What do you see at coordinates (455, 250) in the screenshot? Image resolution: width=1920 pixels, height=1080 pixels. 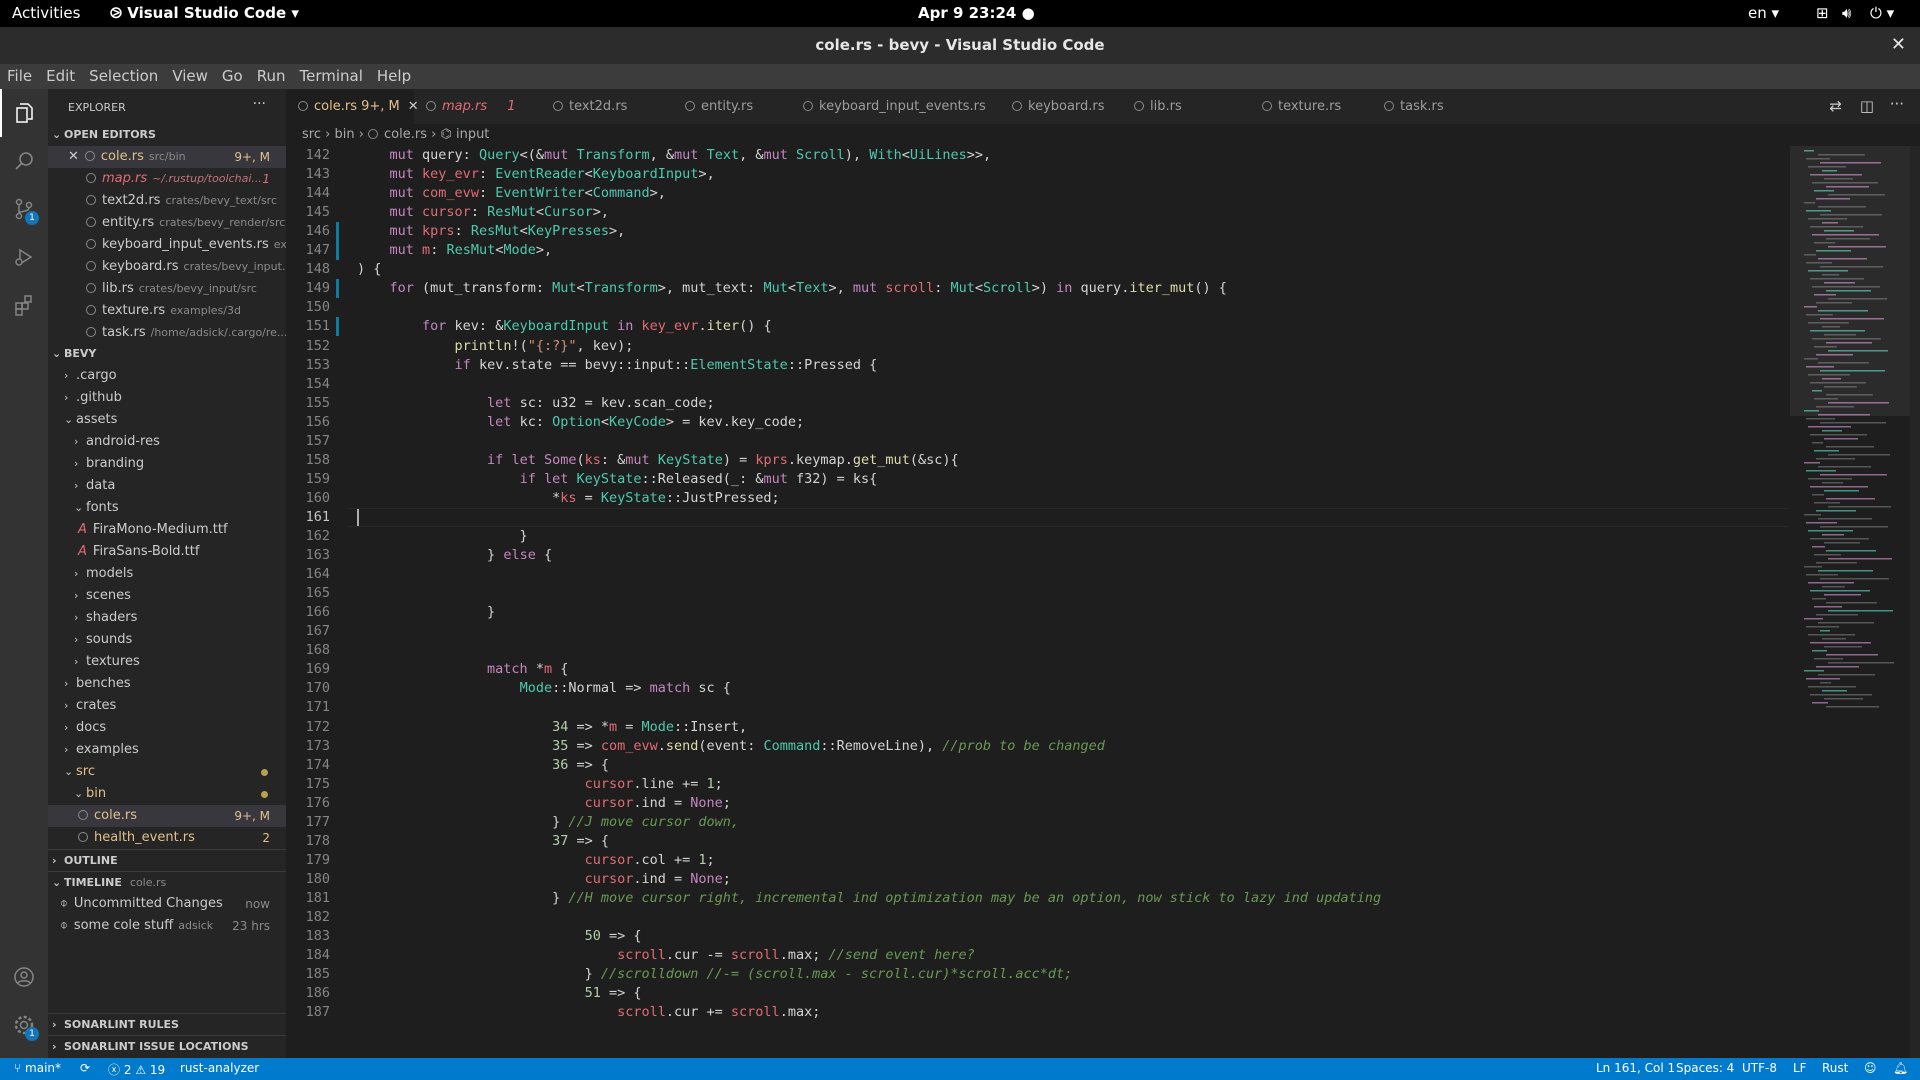 I see `code-line: mut m: ResMut<Mode>,` at bounding box center [455, 250].